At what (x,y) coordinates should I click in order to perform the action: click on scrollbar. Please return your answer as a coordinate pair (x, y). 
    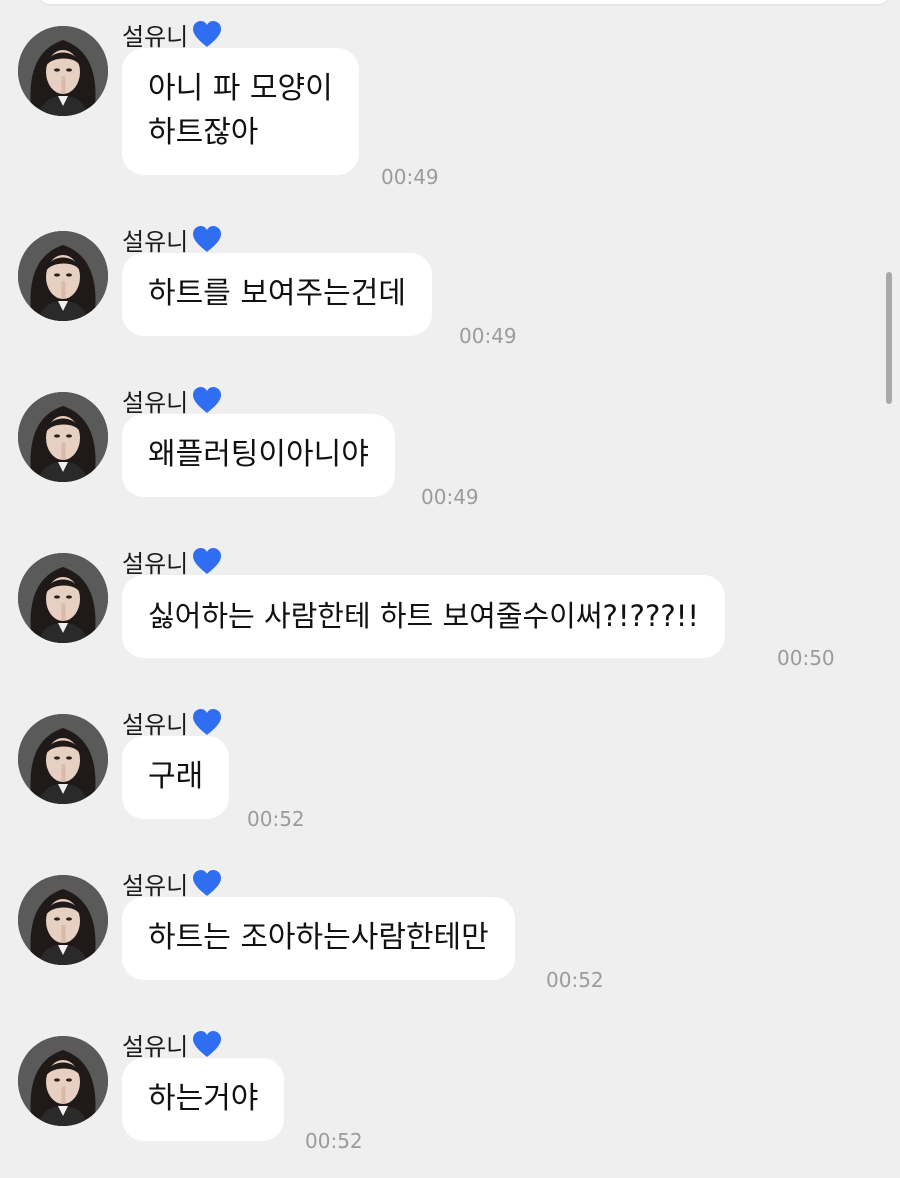
    Looking at the image, I should click on (889, 338).